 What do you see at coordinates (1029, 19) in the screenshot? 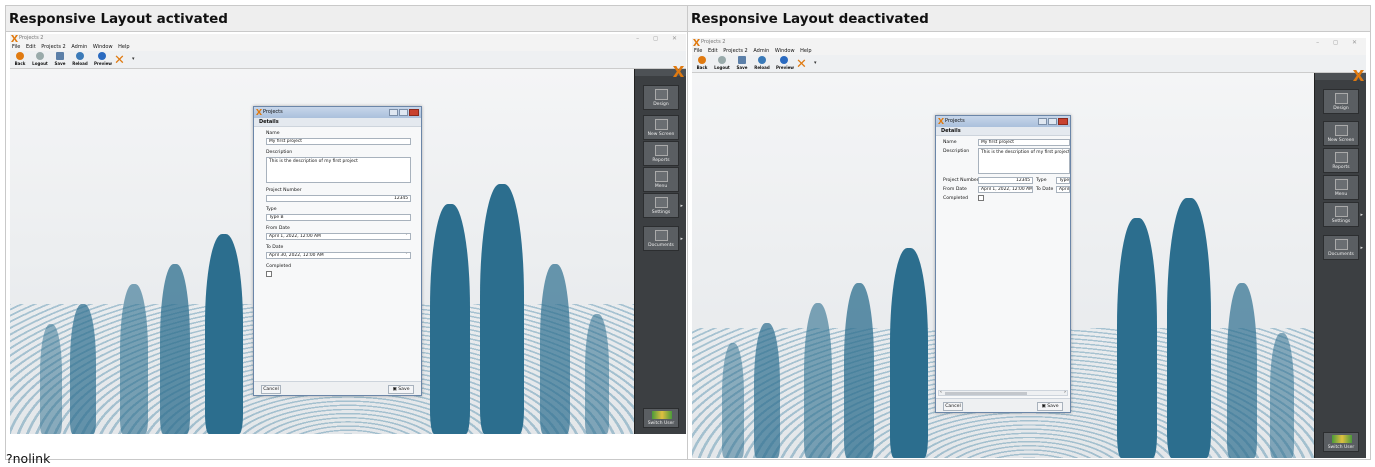
I see `header-responsive-deactivated: Responsive Layout deactivated` at bounding box center [1029, 19].